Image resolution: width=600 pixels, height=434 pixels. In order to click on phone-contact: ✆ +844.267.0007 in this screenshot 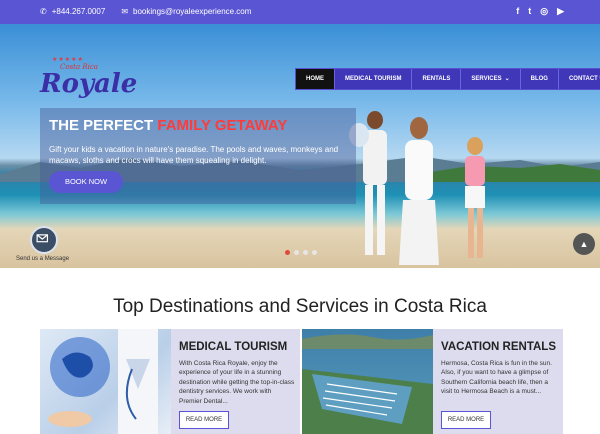, I will do `click(72, 11)`.